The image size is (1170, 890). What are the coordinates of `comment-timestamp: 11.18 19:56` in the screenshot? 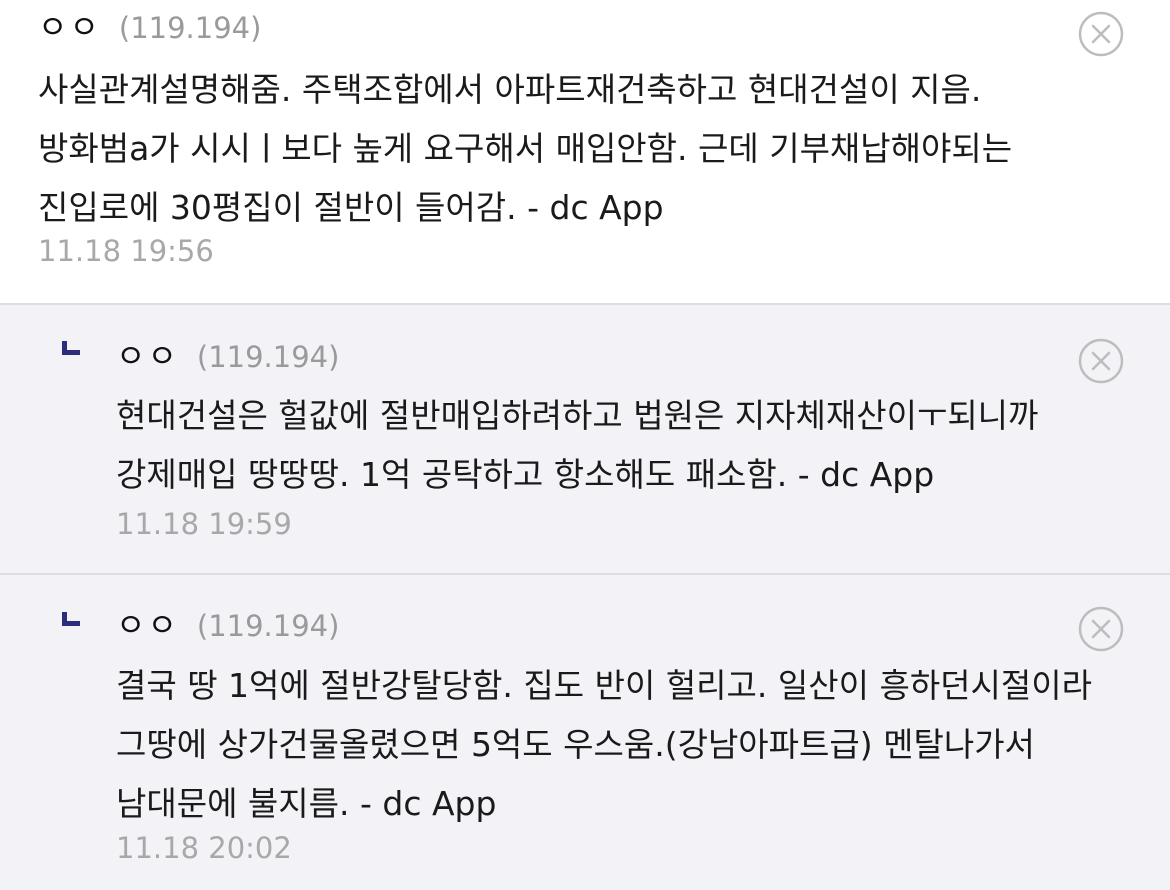 It's located at (126, 251).